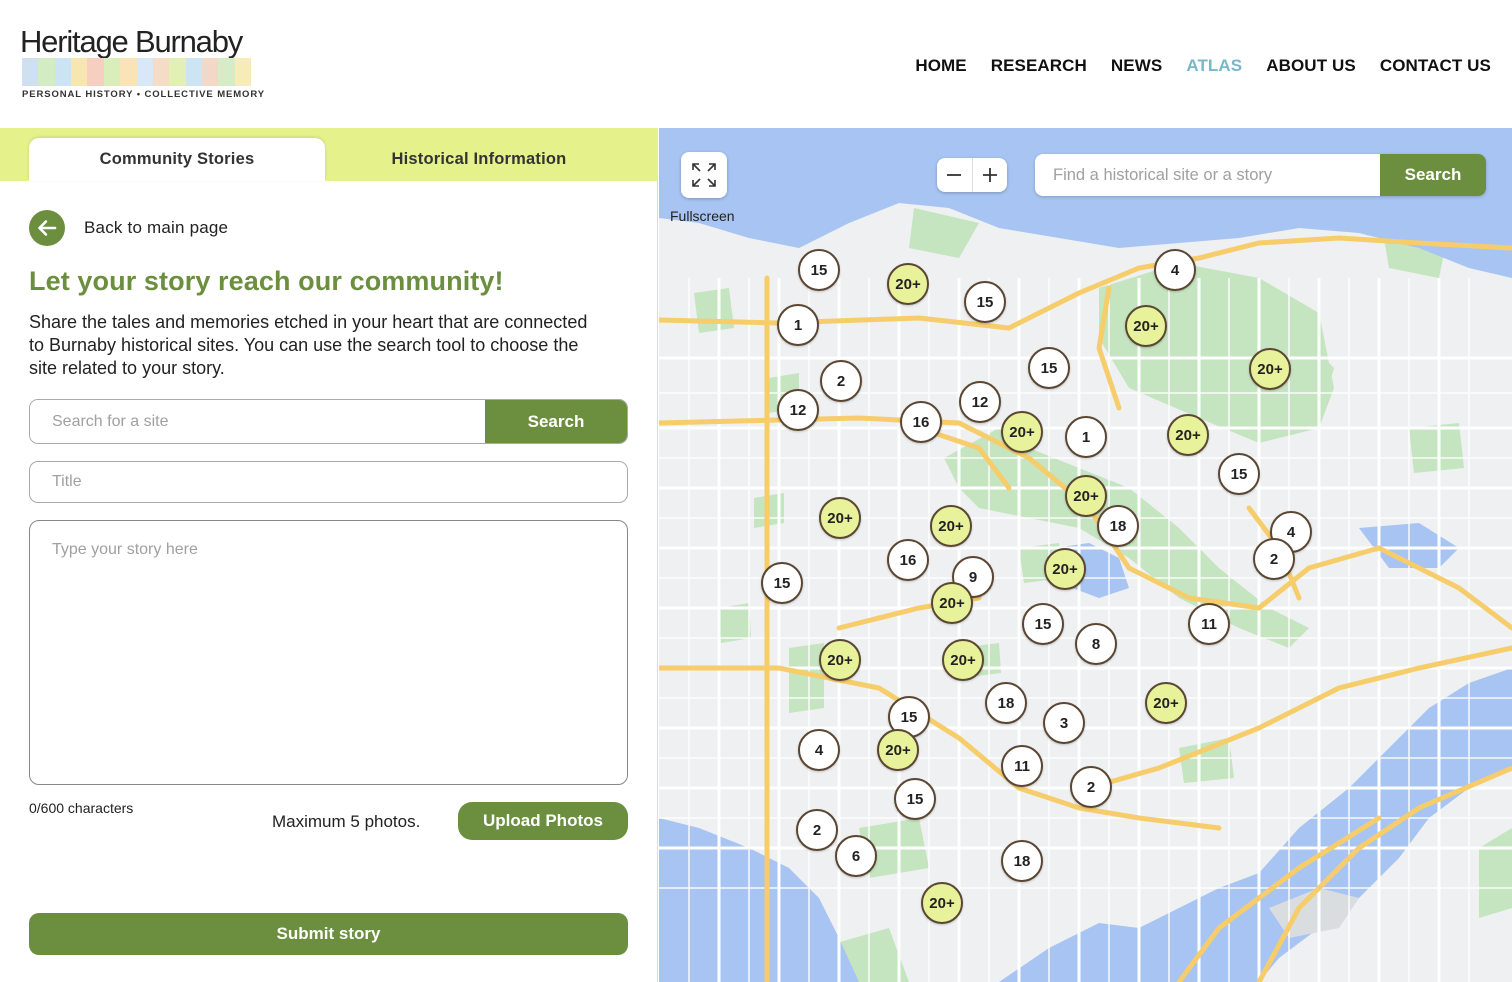  Describe the element at coordinates (856, 856) in the screenshot. I see `map-cluster-marker: 6` at that location.